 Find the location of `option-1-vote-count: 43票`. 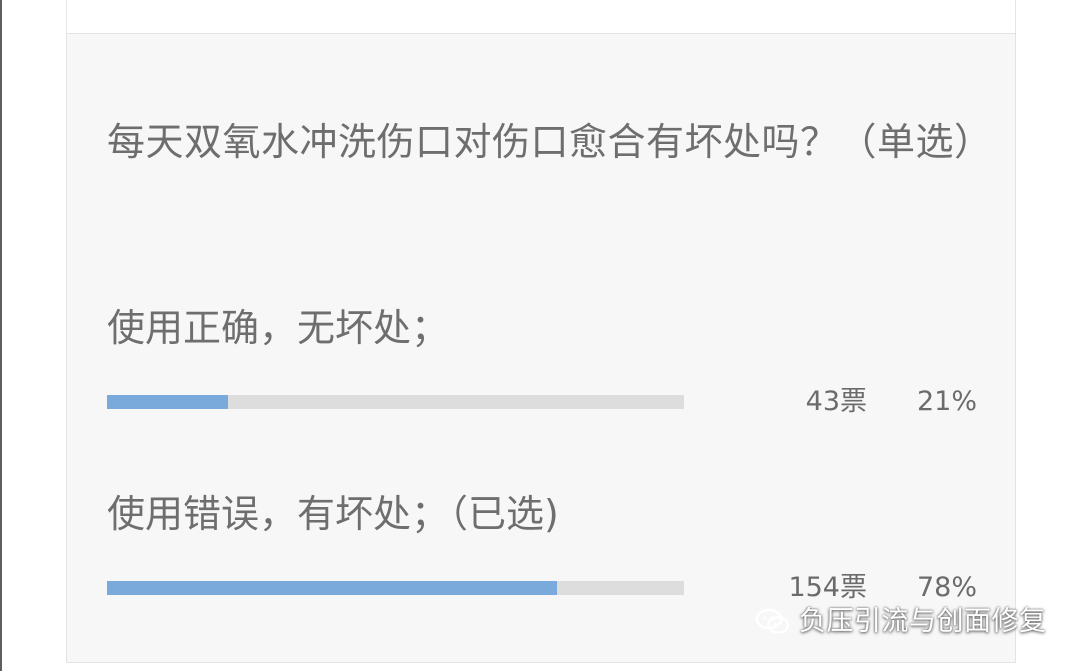

option-1-vote-count: 43票 is located at coordinates (836, 401).